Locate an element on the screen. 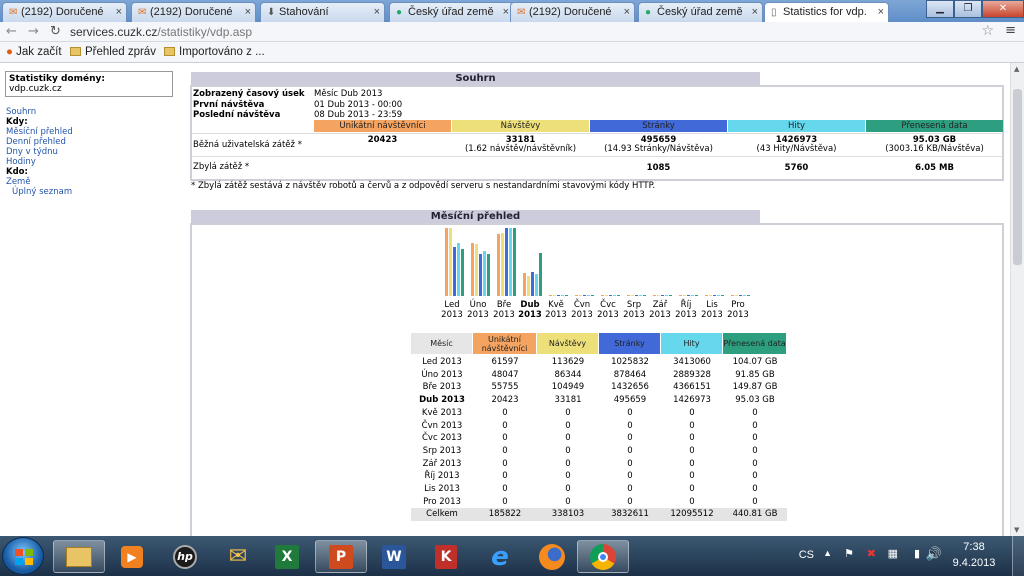  firefox-icon is located at coordinates (552, 556).